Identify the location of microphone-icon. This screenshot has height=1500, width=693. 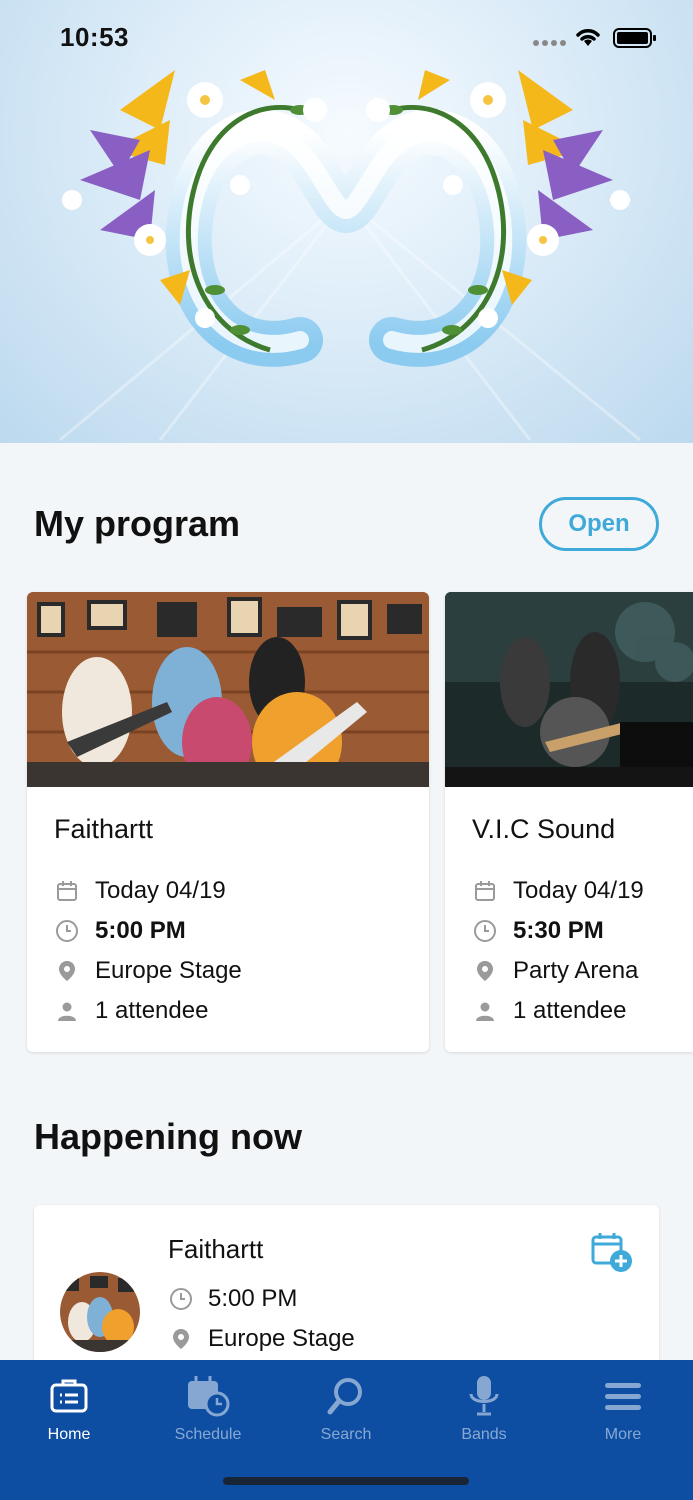
(484, 1396).